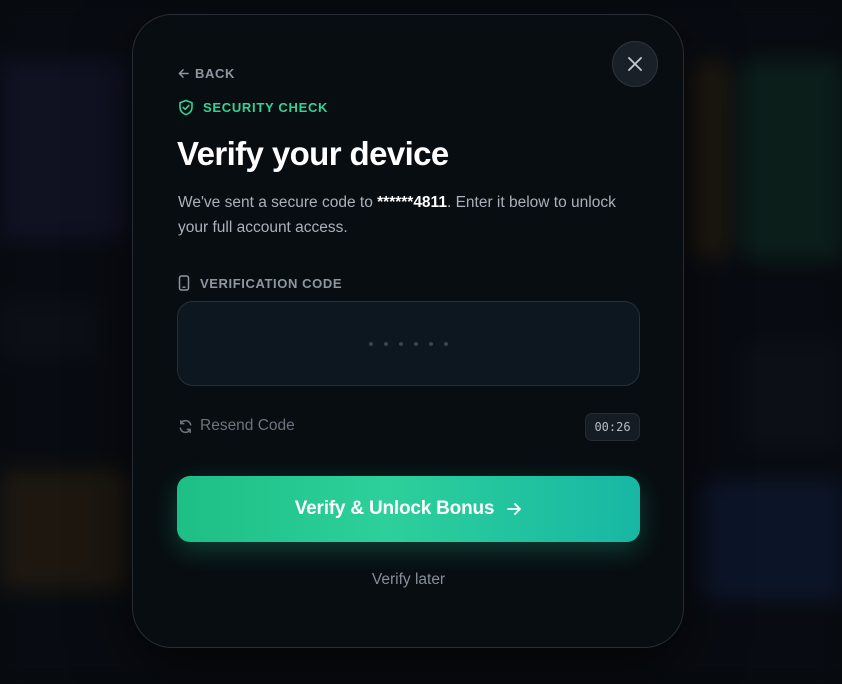 The width and height of the screenshot is (842, 684). Describe the element at coordinates (184, 283) in the screenshot. I see `phone-icon` at that location.